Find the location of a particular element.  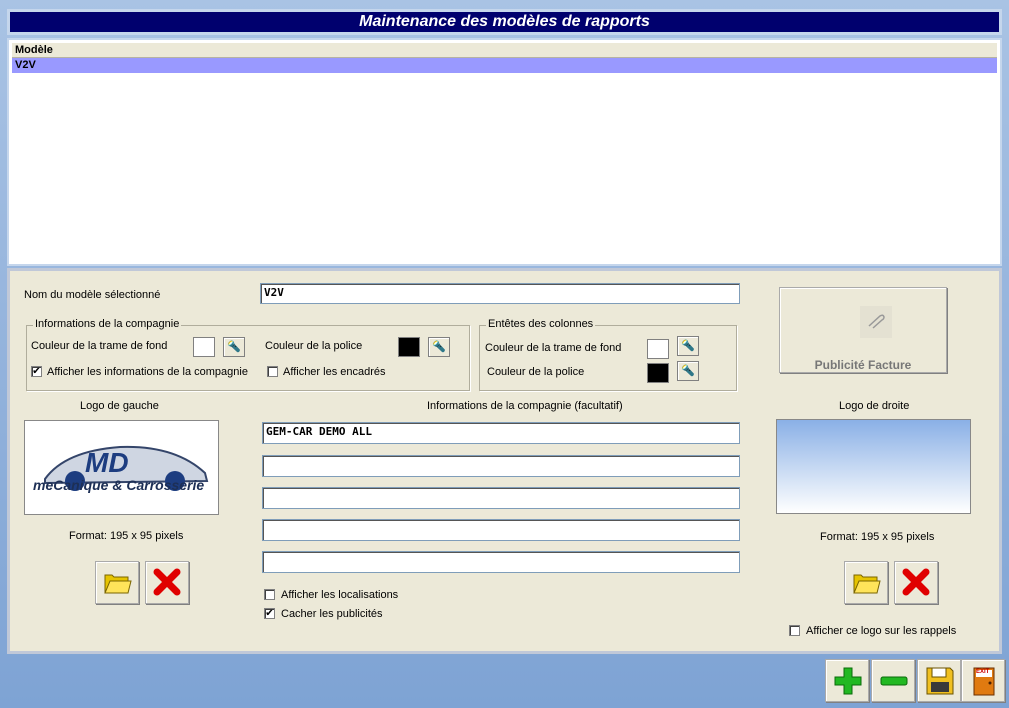

list-column-header: Modèle is located at coordinates (504, 50).